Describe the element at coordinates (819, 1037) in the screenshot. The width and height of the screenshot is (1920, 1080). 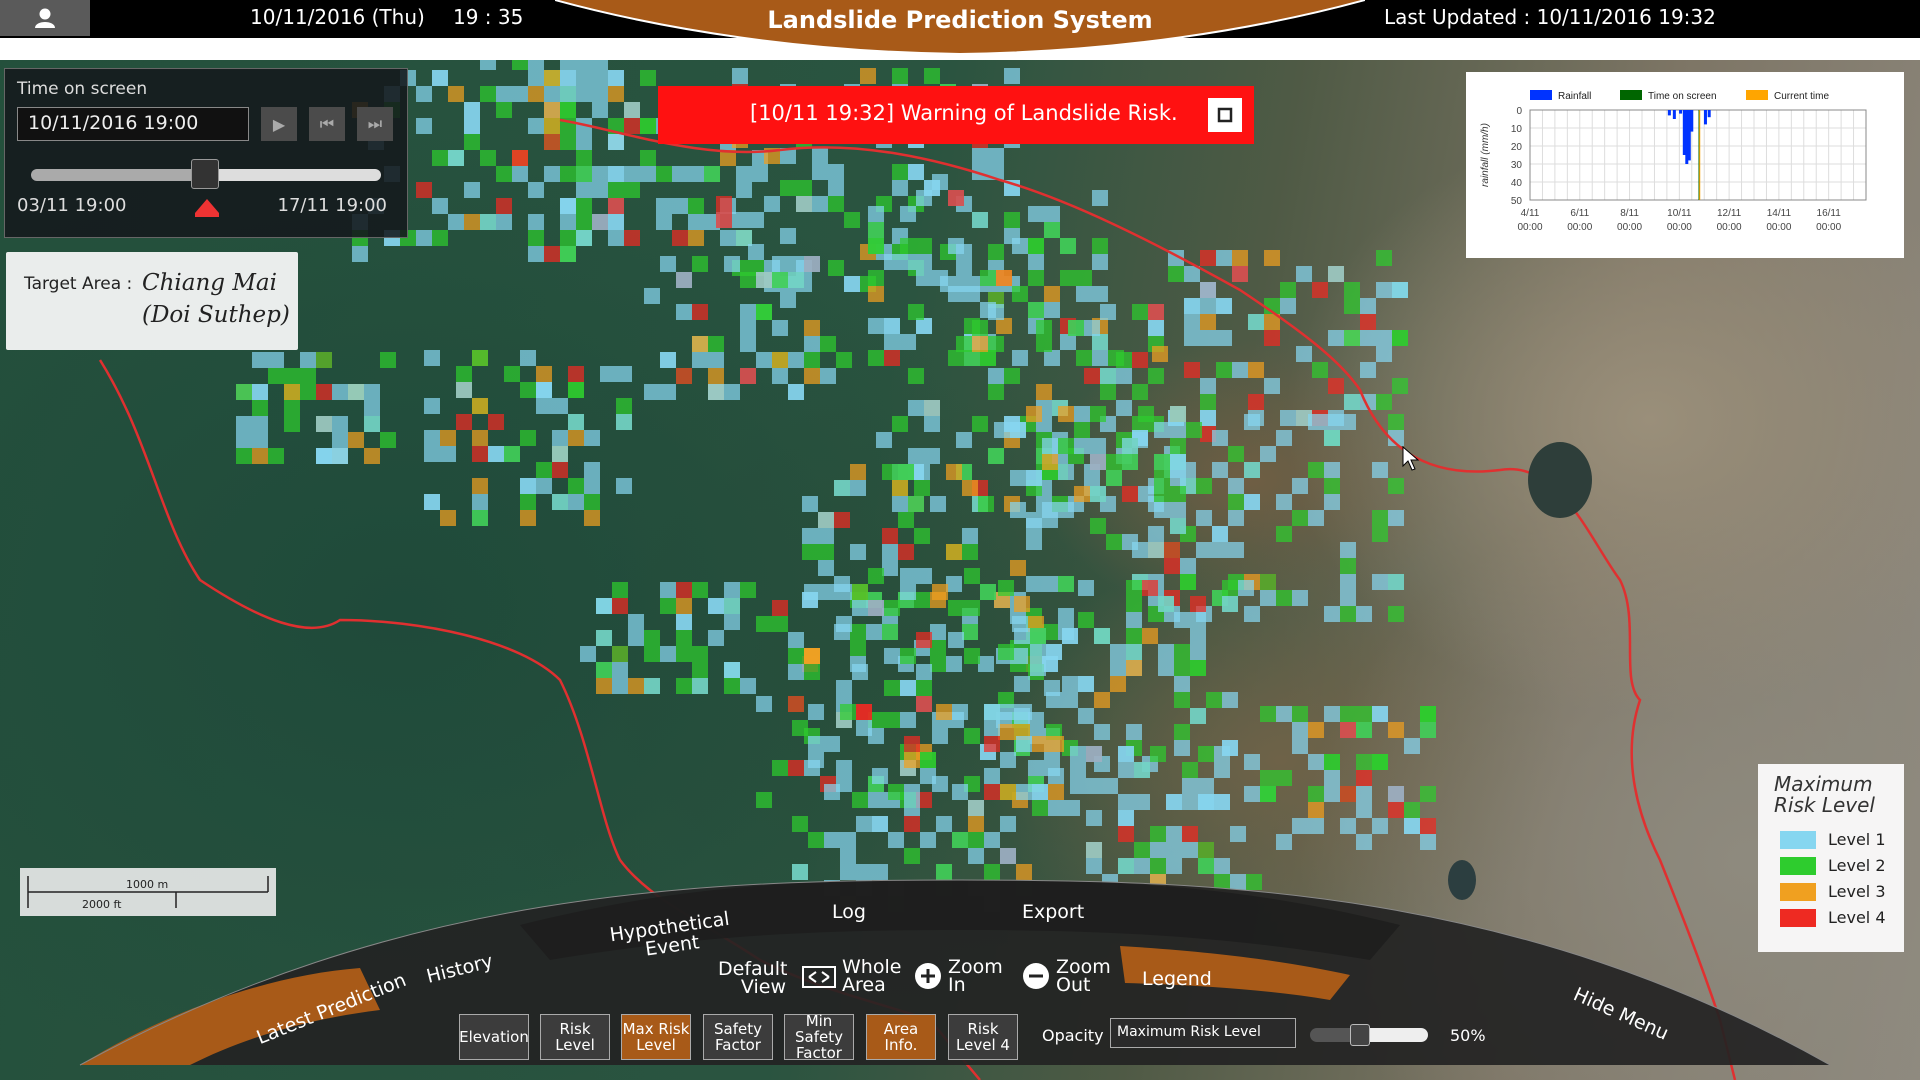
I see `min-safety-factor-button: Min Safety Factor` at that location.